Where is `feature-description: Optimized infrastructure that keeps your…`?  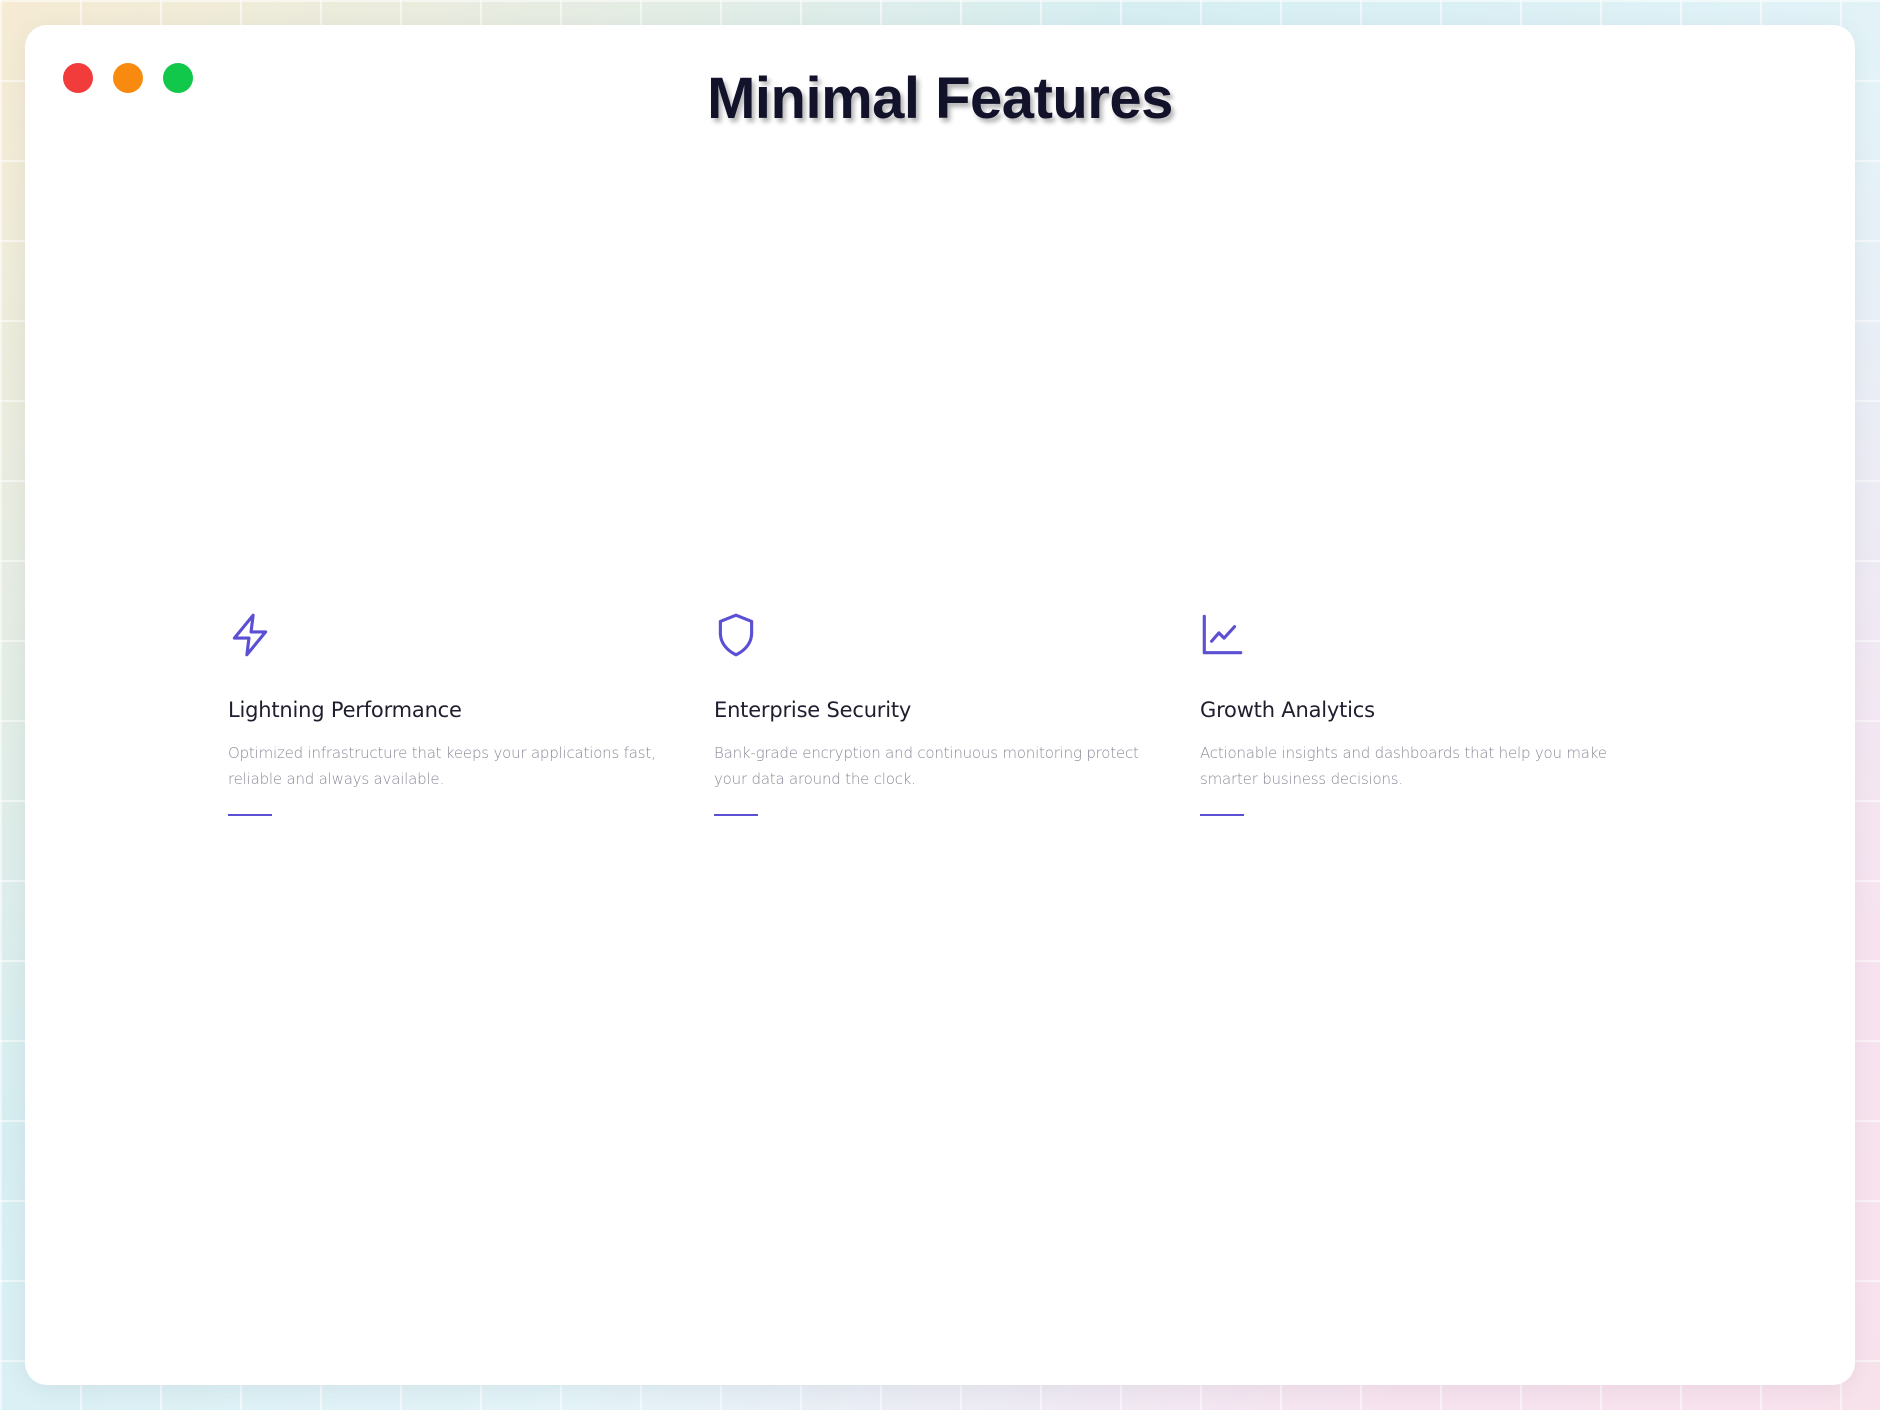 feature-description: Optimized infrastructure that keeps your… is located at coordinates (442, 766).